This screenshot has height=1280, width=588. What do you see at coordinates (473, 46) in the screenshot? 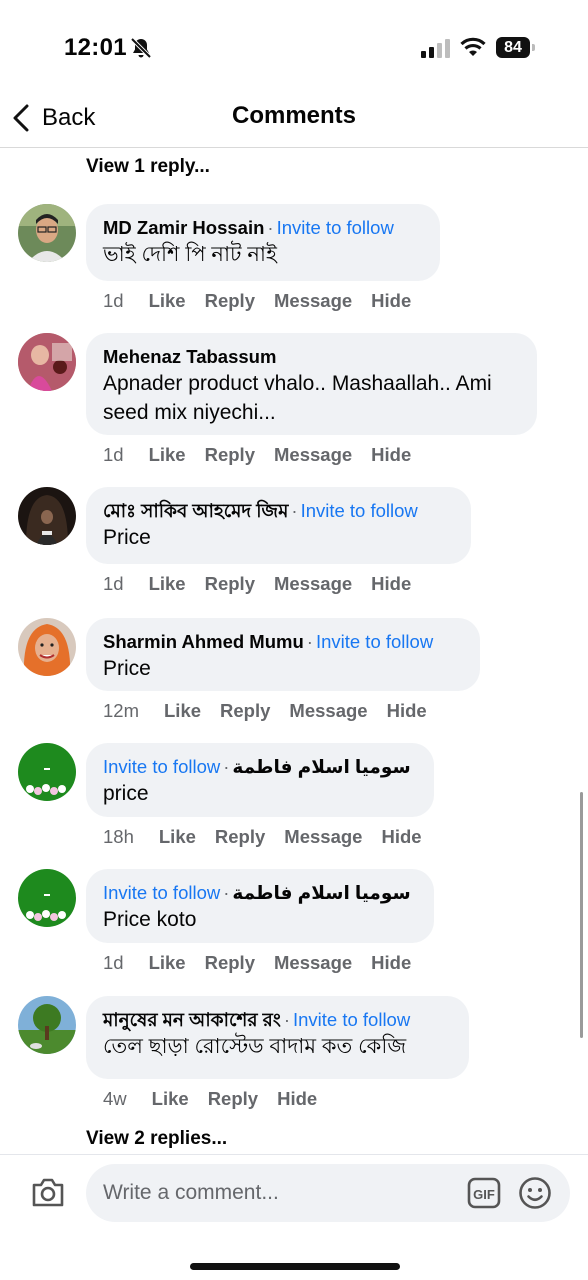
I see `wifi-icon` at bounding box center [473, 46].